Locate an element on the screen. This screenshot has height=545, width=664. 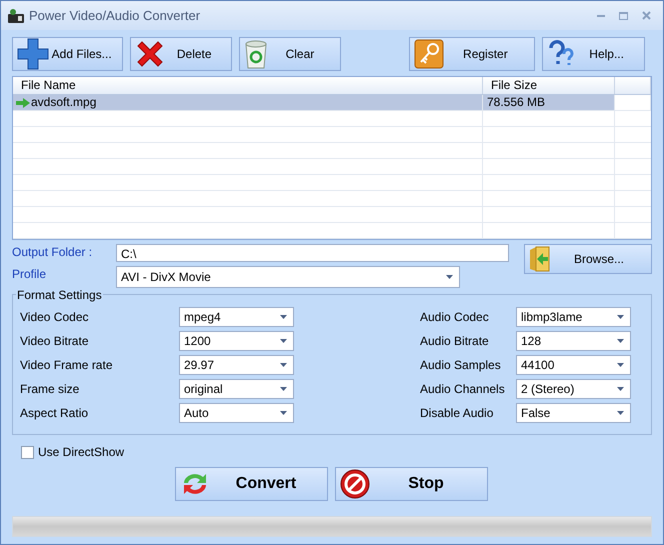
no-entry-icon is located at coordinates (355, 484).